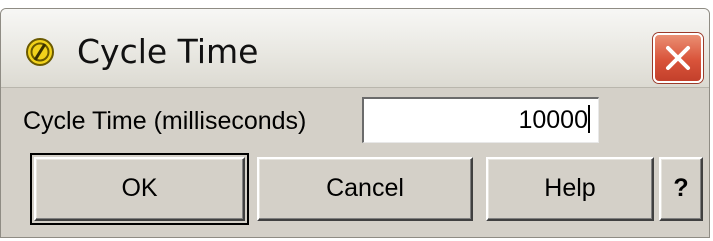  I want to click on text-caret, so click(589, 119).